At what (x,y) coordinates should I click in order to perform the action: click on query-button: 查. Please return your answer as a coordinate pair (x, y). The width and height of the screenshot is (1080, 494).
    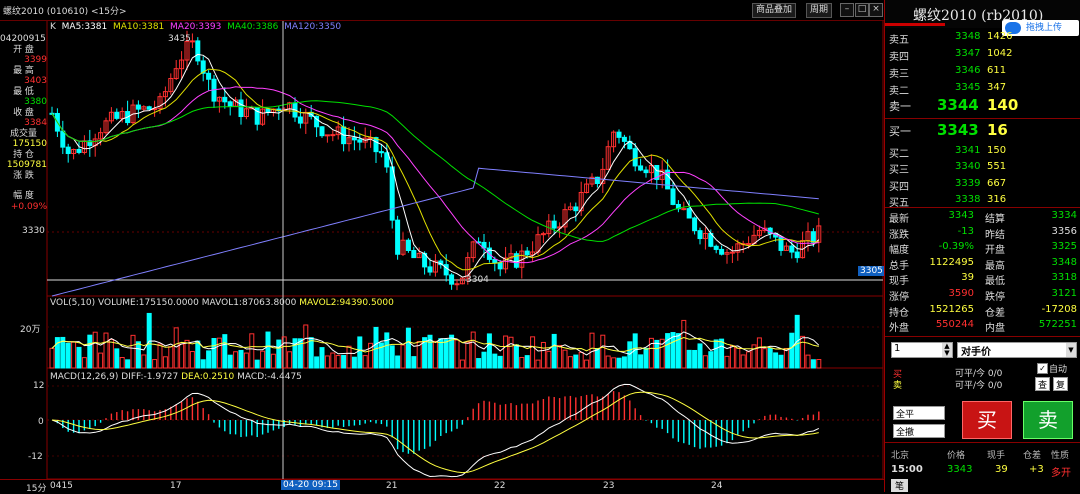
    Looking at the image, I should click on (1042, 384).